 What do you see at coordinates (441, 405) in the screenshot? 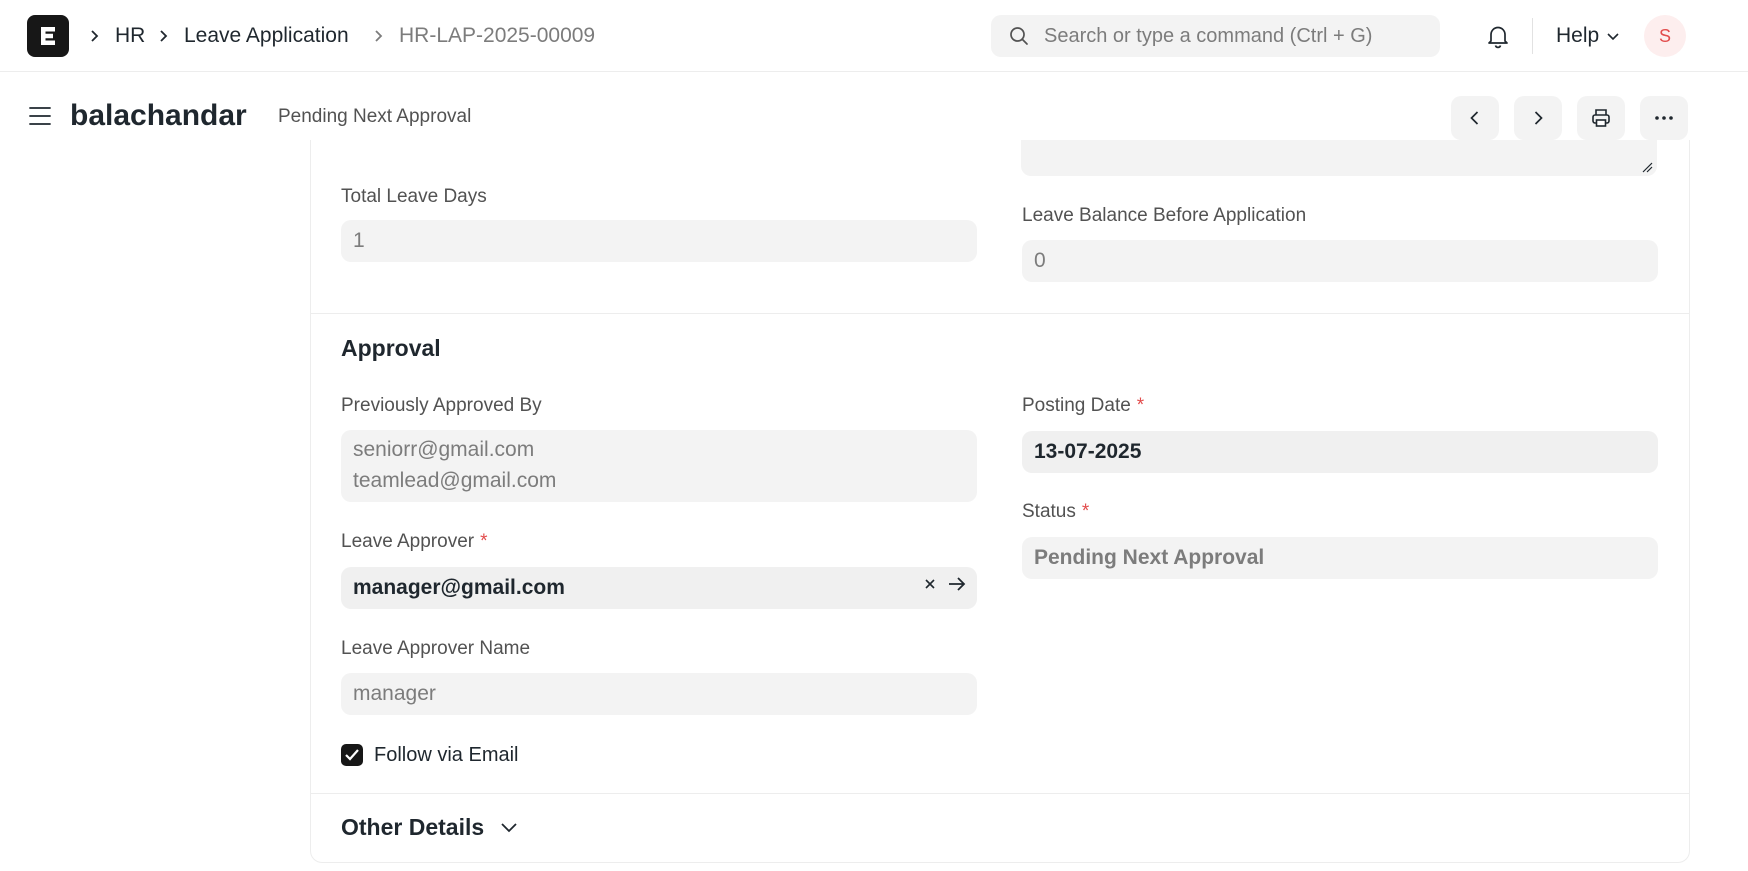
I see `previously-approved-by-label: Previously Approved By` at bounding box center [441, 405].